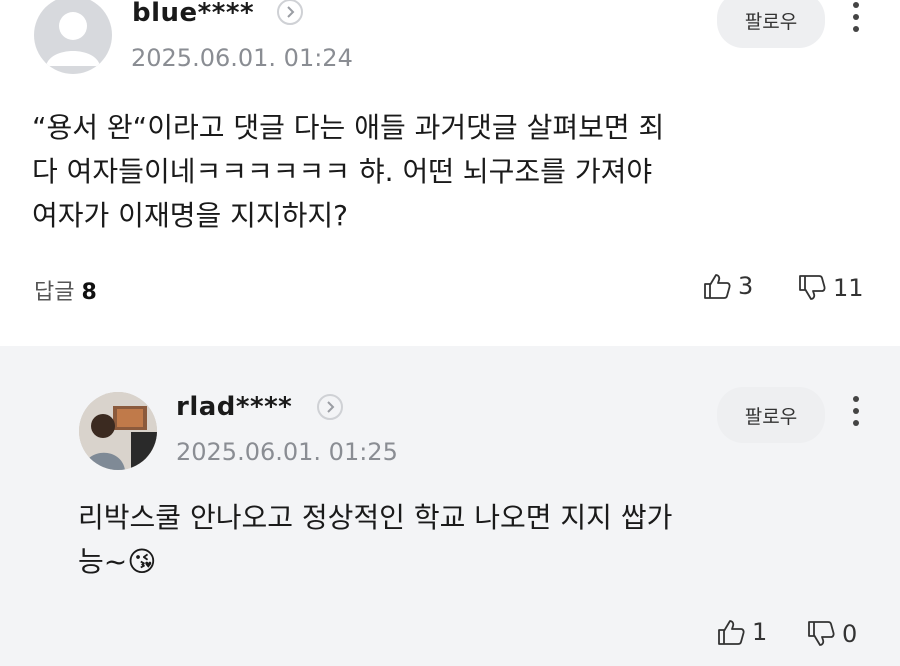 The width and height of the screenshot is (900, 666). Describe the element at coordinates (850, 634) in the screenshot. I see `dislike-count: 0` at that location.